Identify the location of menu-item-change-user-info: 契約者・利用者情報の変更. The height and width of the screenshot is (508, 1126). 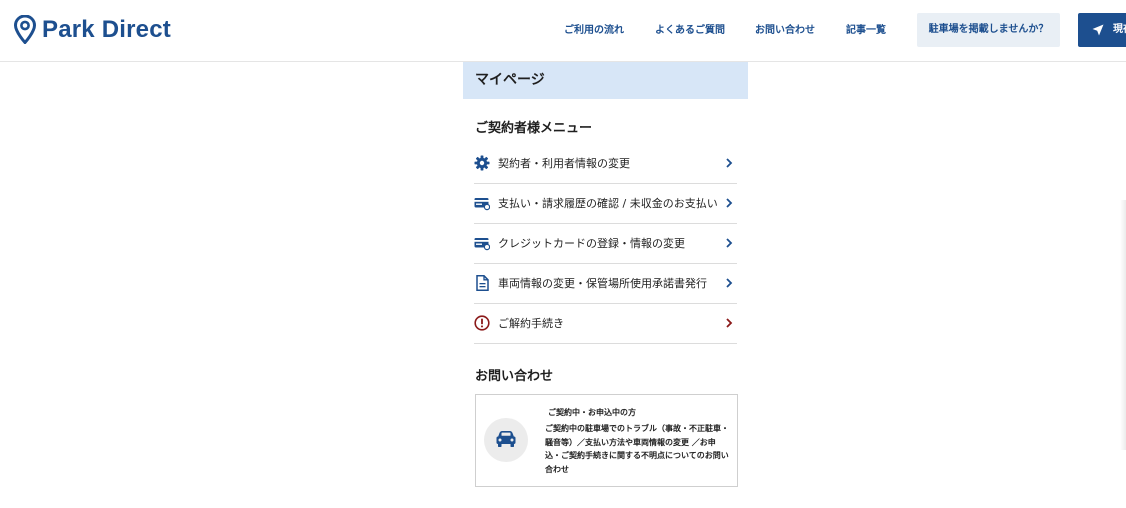
(605, 164).